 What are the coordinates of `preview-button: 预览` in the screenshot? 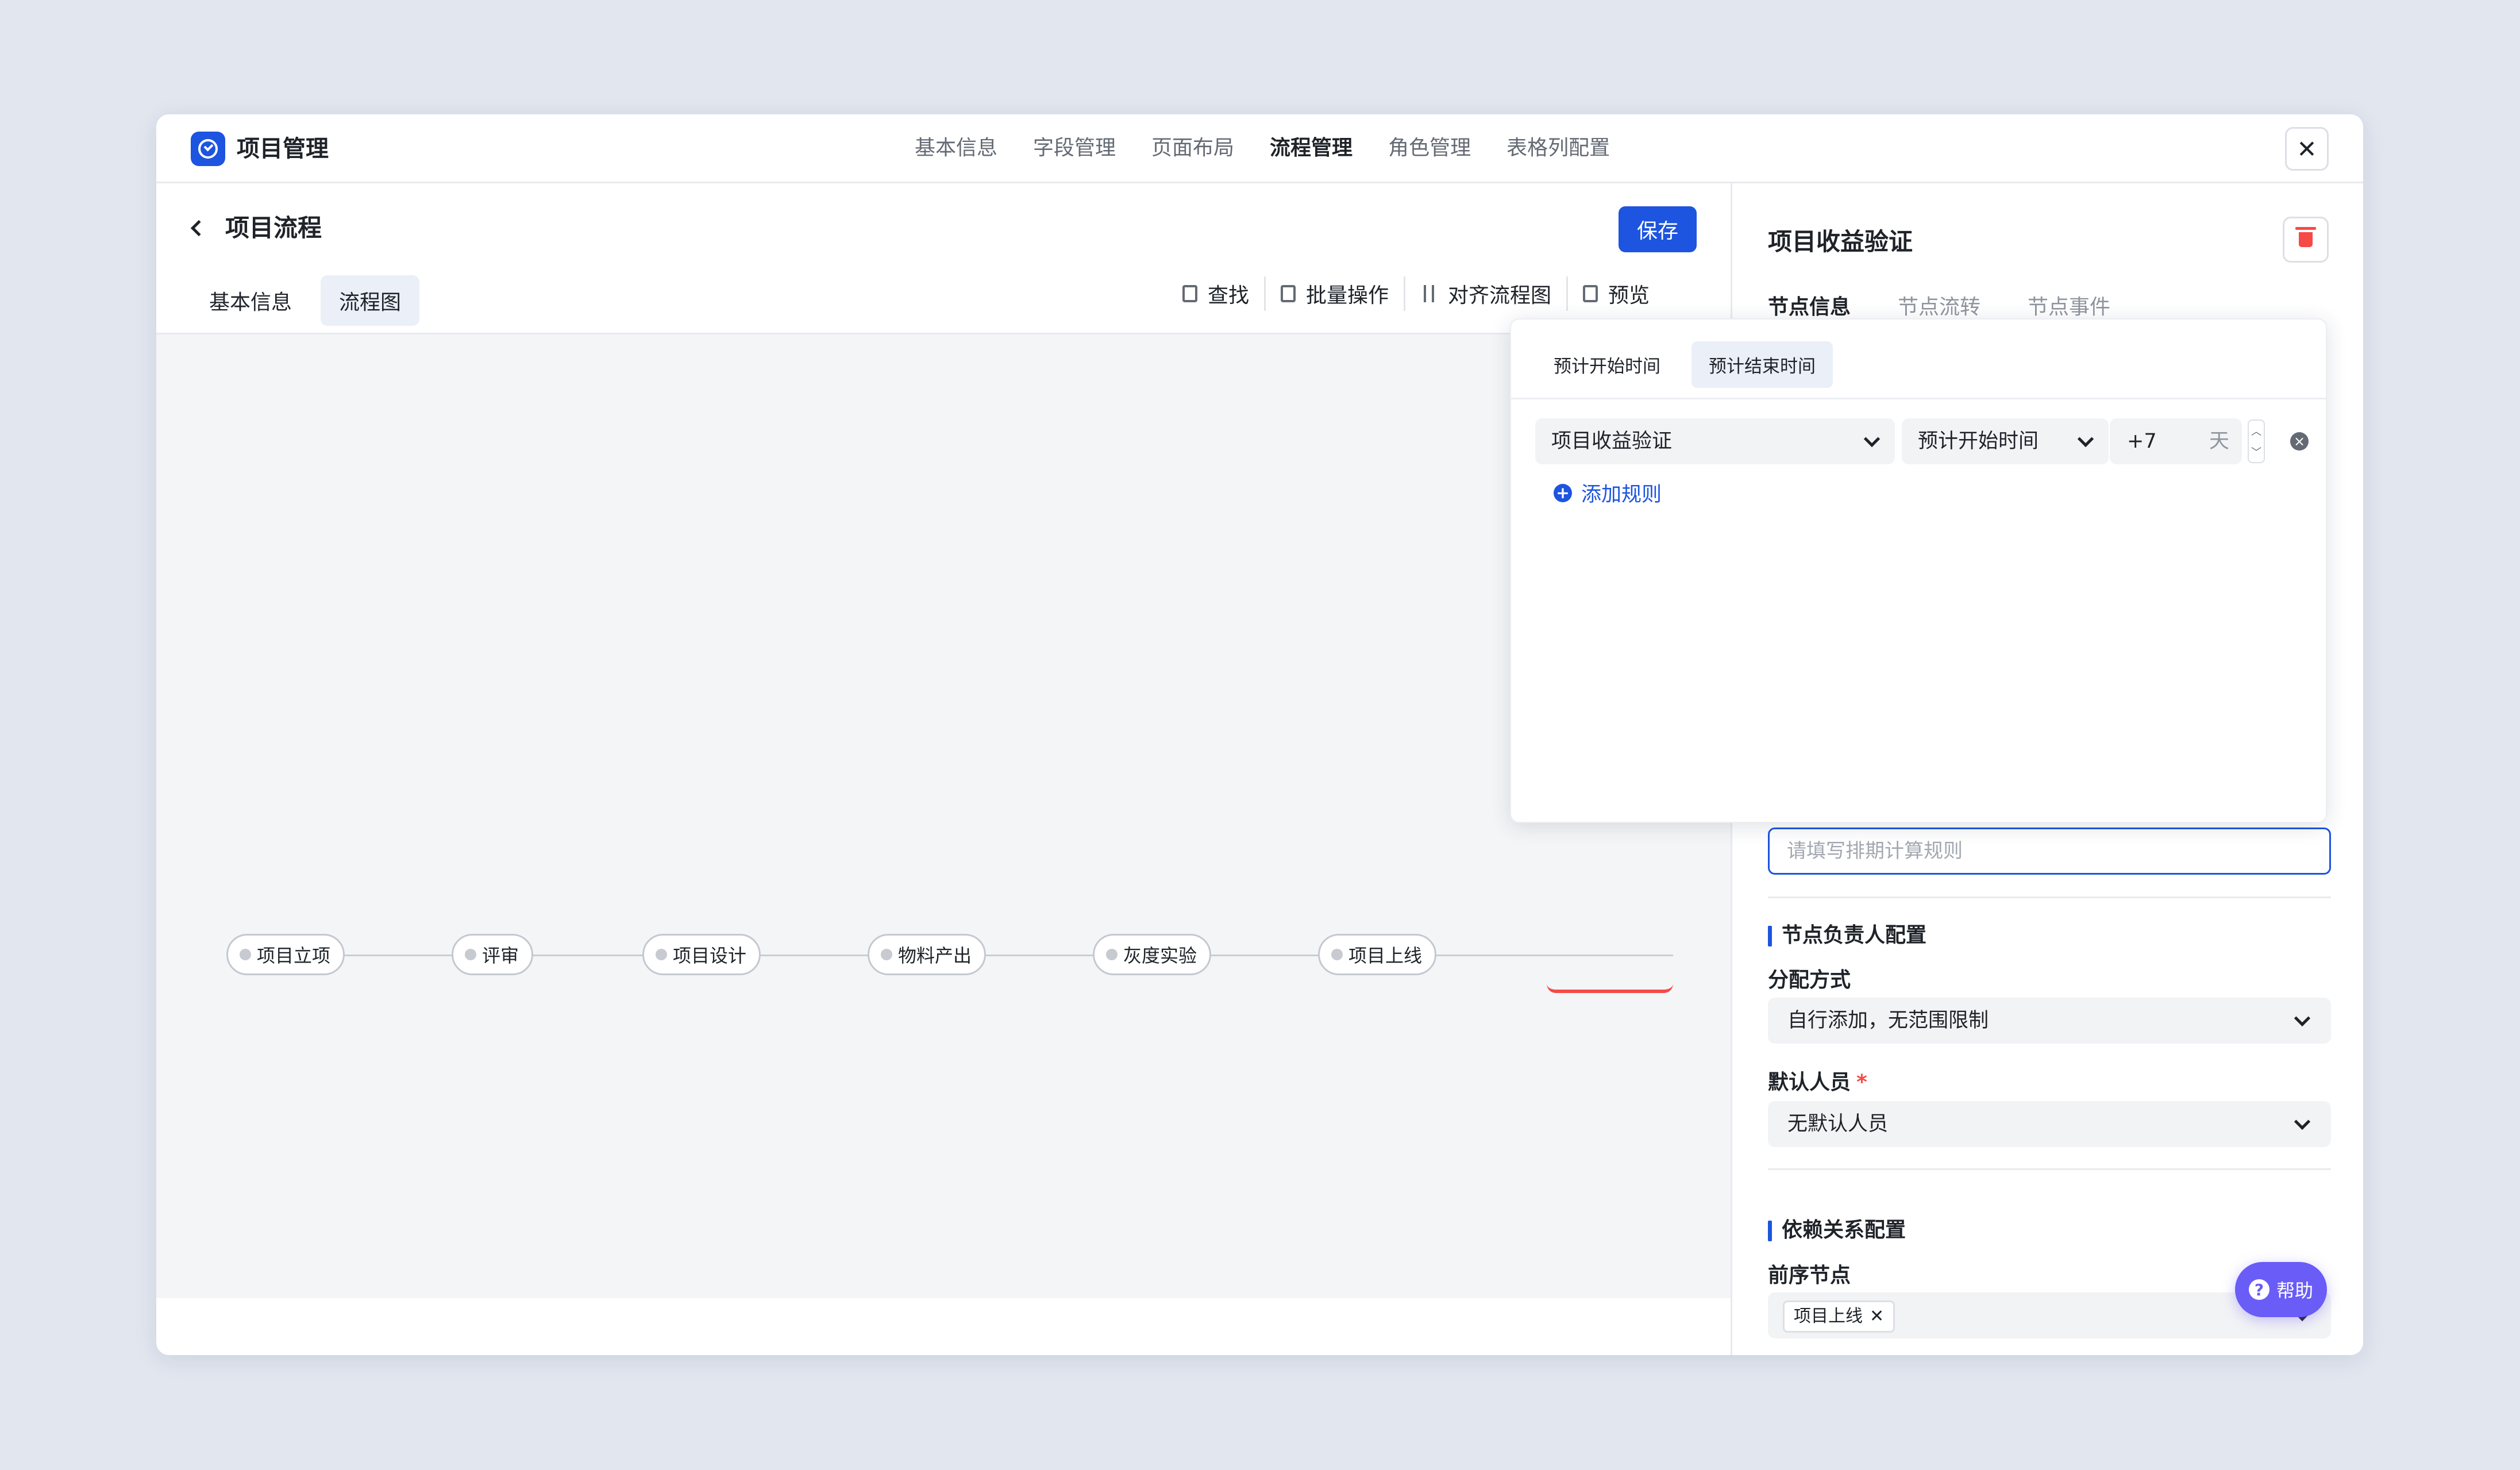 It's located at (1616, 293).